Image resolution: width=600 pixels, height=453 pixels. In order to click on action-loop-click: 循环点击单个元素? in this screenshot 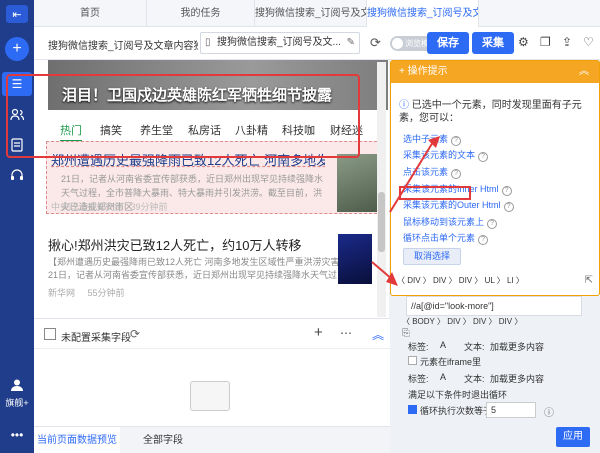, I will do `click(446, 238)`.